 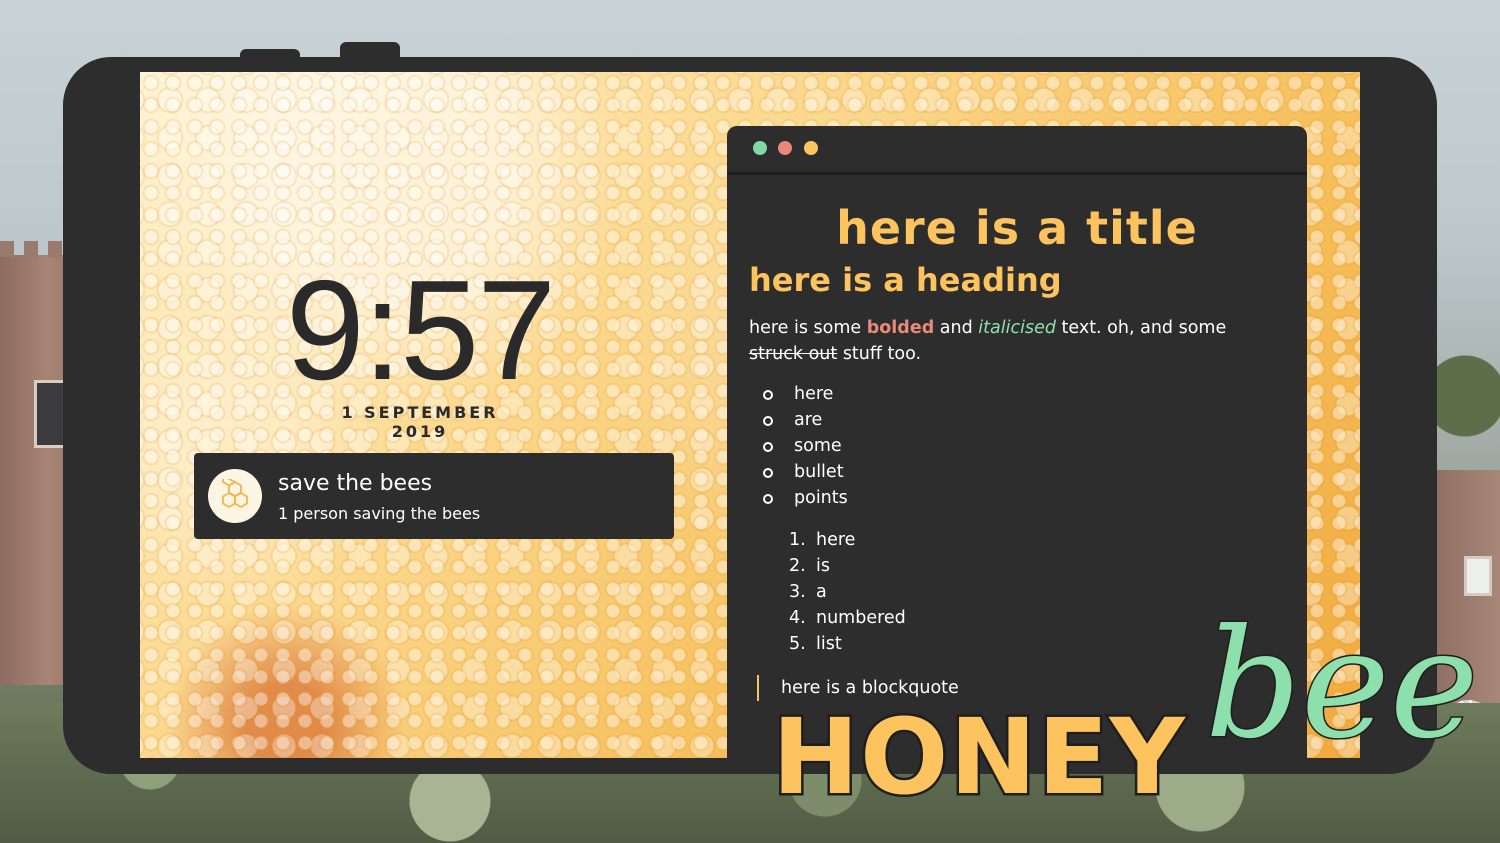 I want to click on window-yellow-dot, so click(x=811, y=148).